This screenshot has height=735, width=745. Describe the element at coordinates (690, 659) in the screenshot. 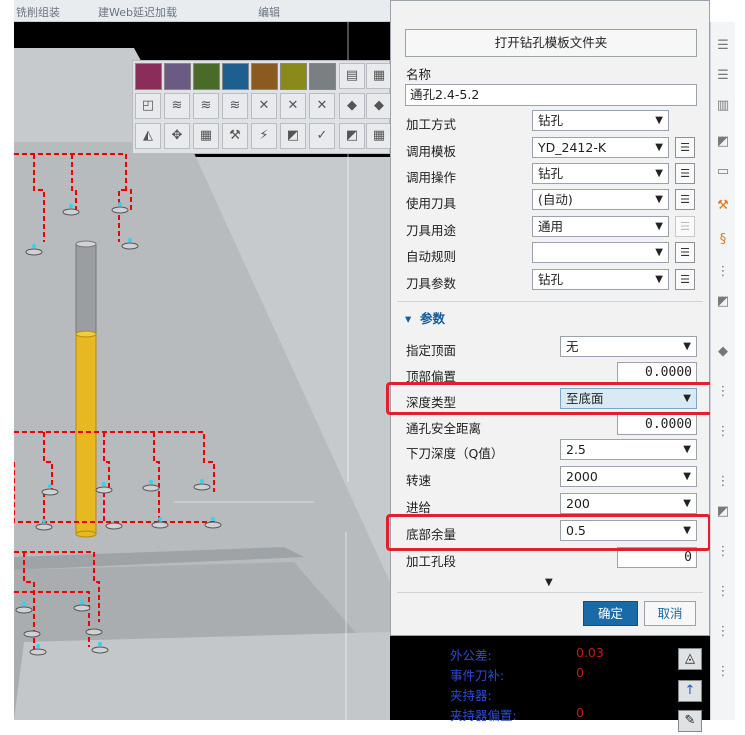

I see `hole-icon: ◬` at that location.